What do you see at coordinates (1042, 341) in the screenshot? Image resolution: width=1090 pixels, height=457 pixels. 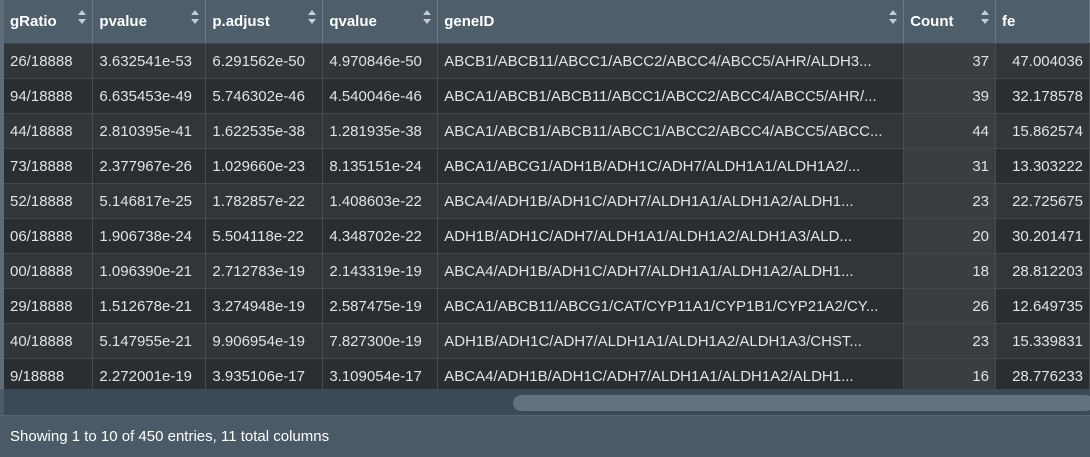 I see `table-cell: 15.339831` at bounding box center [1042, 341].